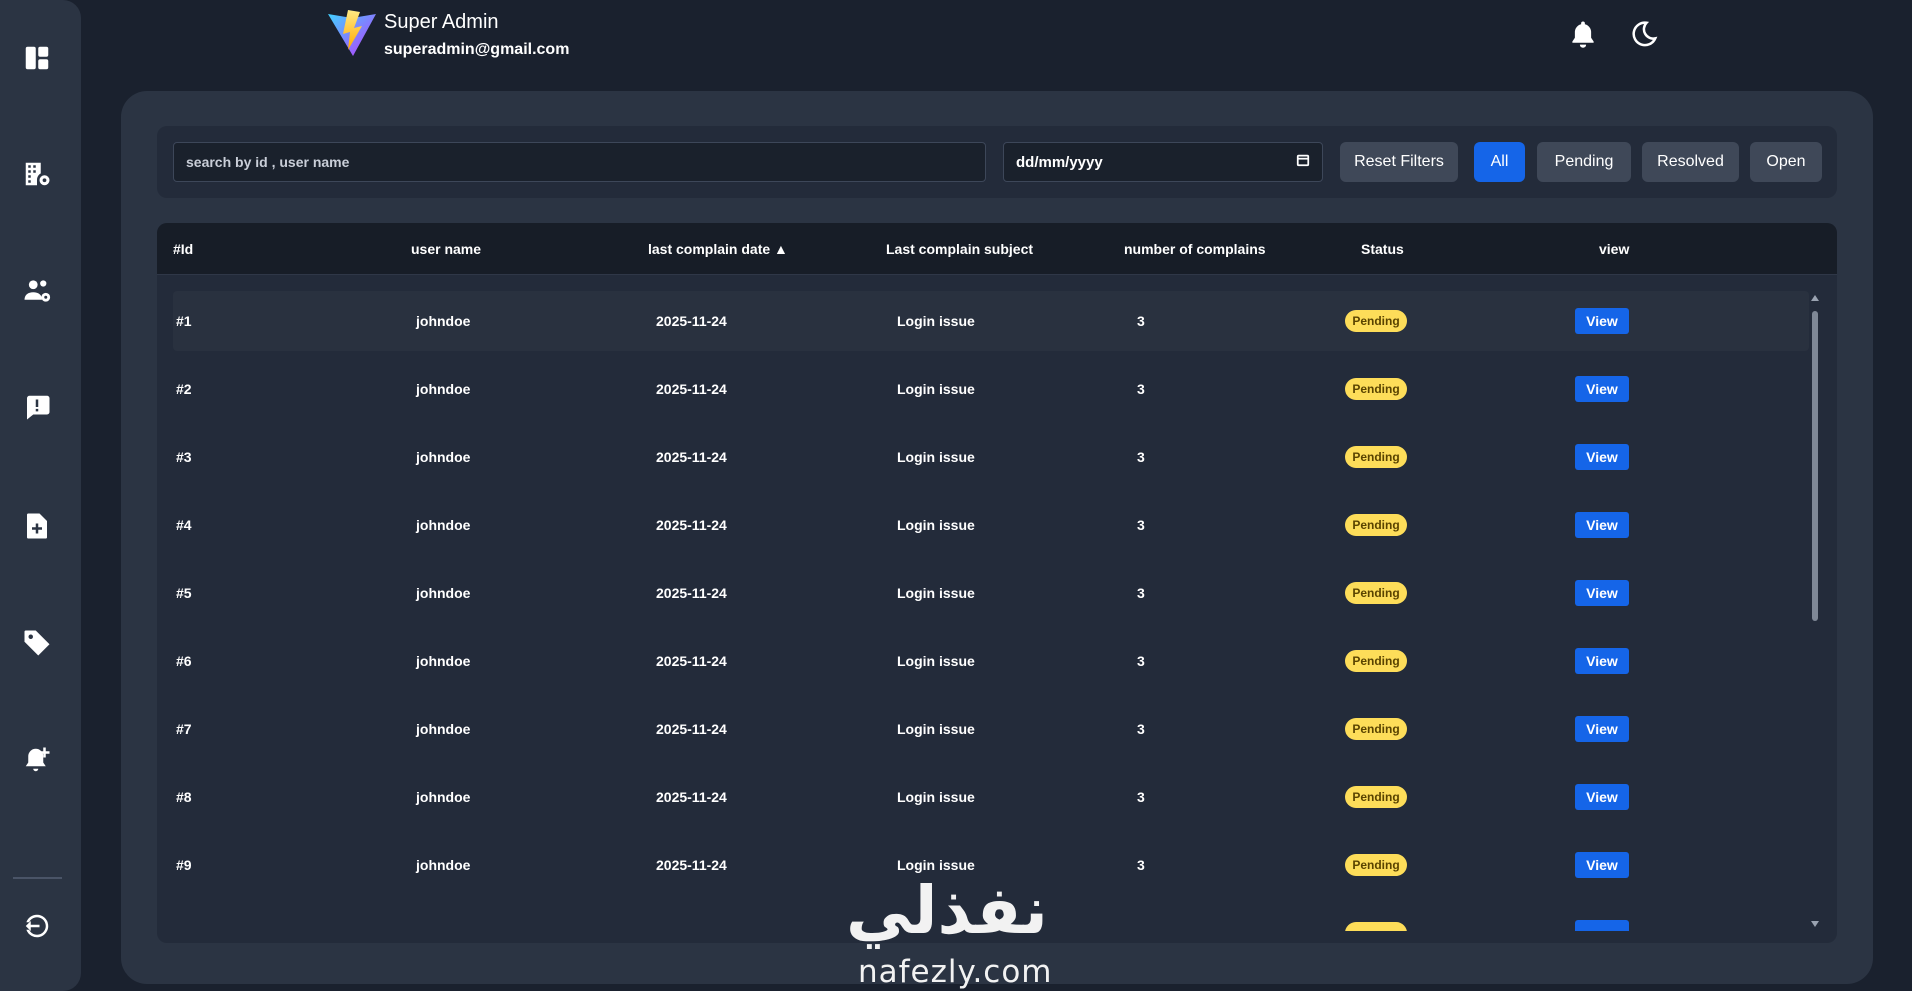 The width and height of the screenshot is (1912, 991). I want to click on status-badge, so click(1376, 926).